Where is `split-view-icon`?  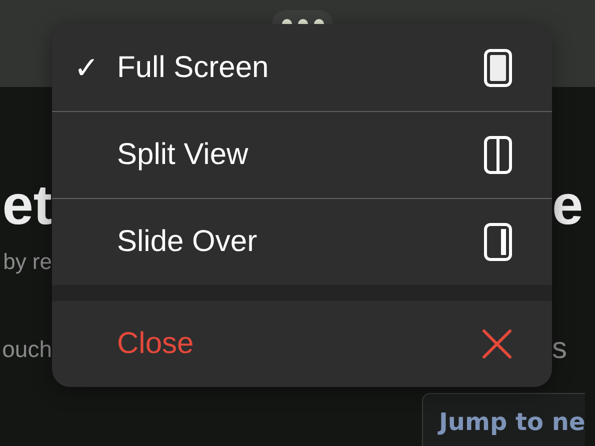
split-view-icon is located at coordinates (498, 155).